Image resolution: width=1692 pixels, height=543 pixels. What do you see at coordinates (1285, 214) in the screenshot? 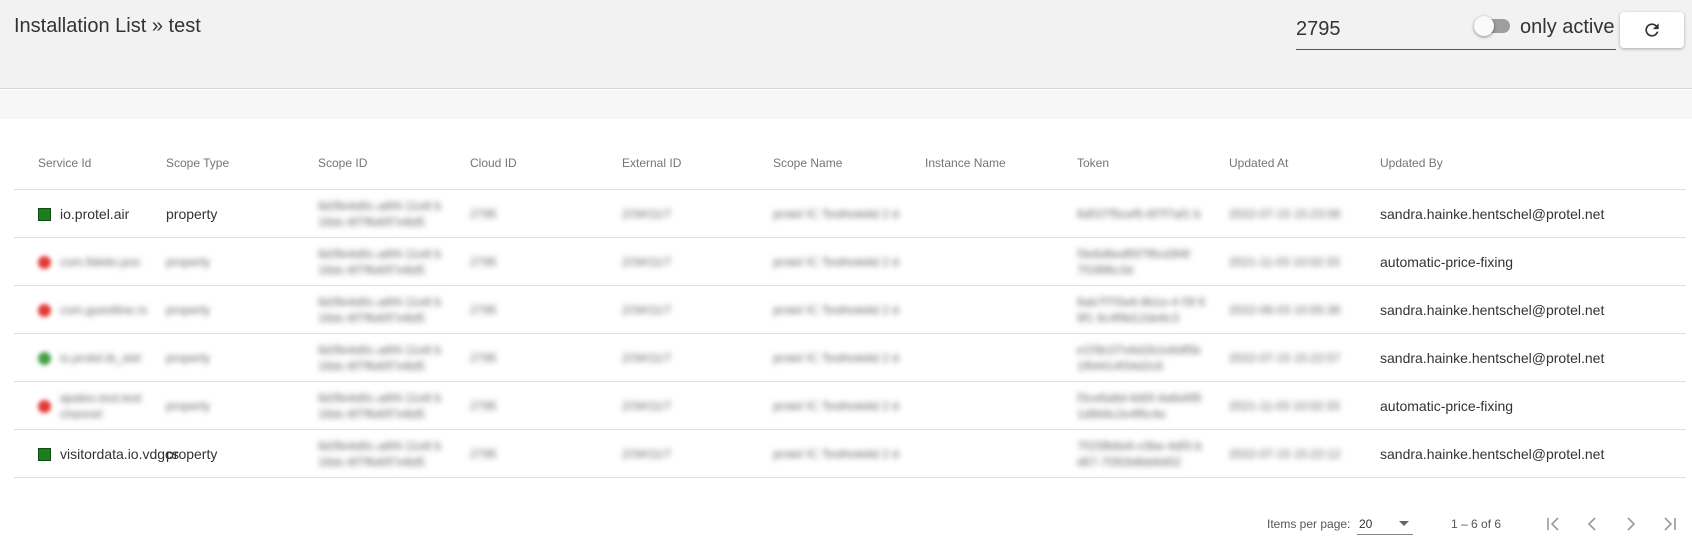
I see `updated-at-text: 2022-07-15 15:23:06` at bounding box center [1285, 214].